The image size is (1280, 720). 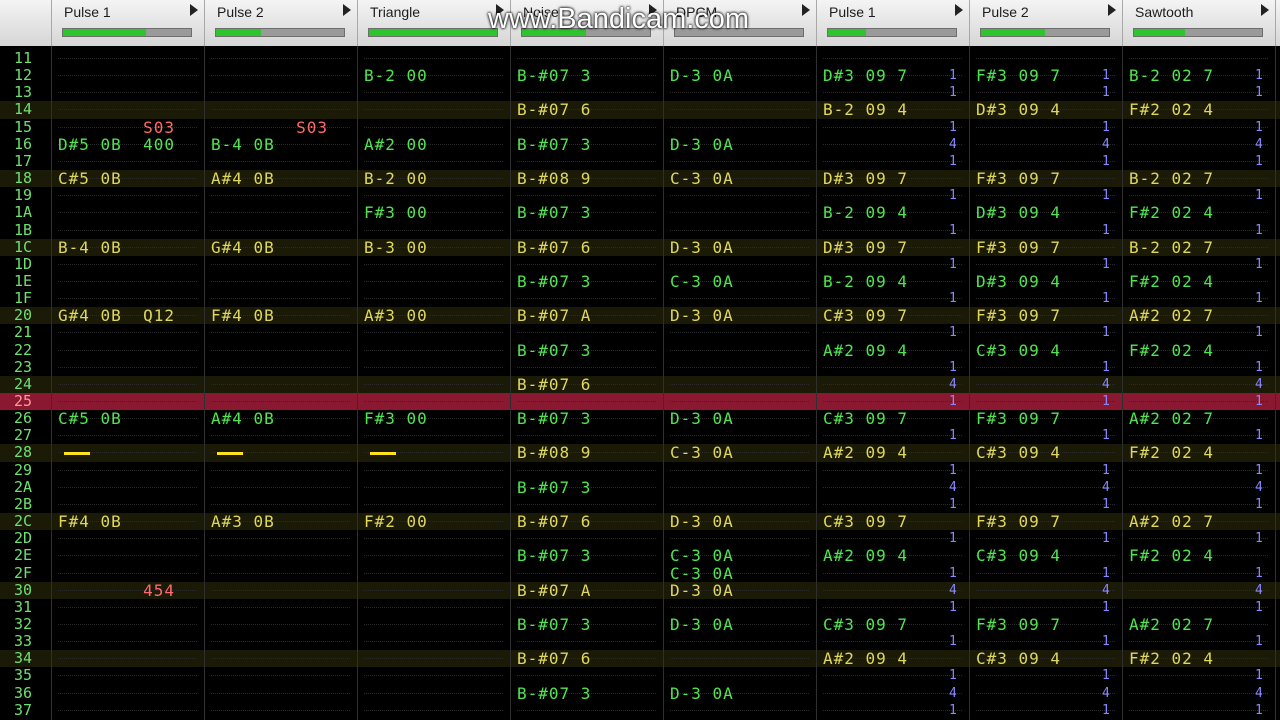 What do you see at coordinates (281, 23) in the screenshot?
I see `channel-header-1: Pulse 2` at bounding box center [281, 23].